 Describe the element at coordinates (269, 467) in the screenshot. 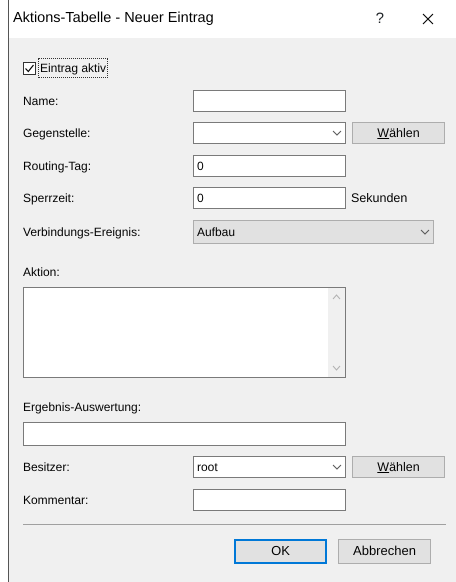

I see `combo-box: root` at that location.